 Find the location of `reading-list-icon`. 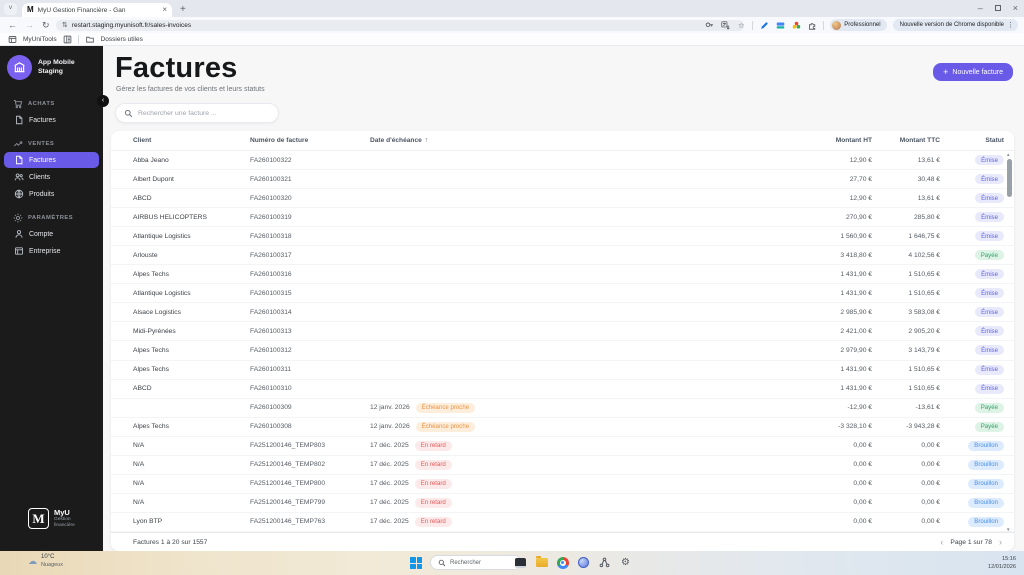

reading-list-icon is located at coordinates (67, 39).